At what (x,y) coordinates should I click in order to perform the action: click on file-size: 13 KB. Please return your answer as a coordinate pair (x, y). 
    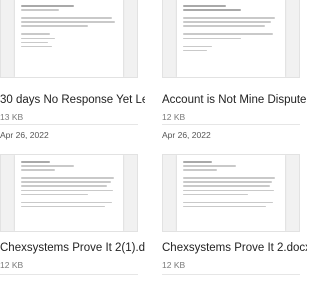
    Looking at the image, I should click on (12, 117).